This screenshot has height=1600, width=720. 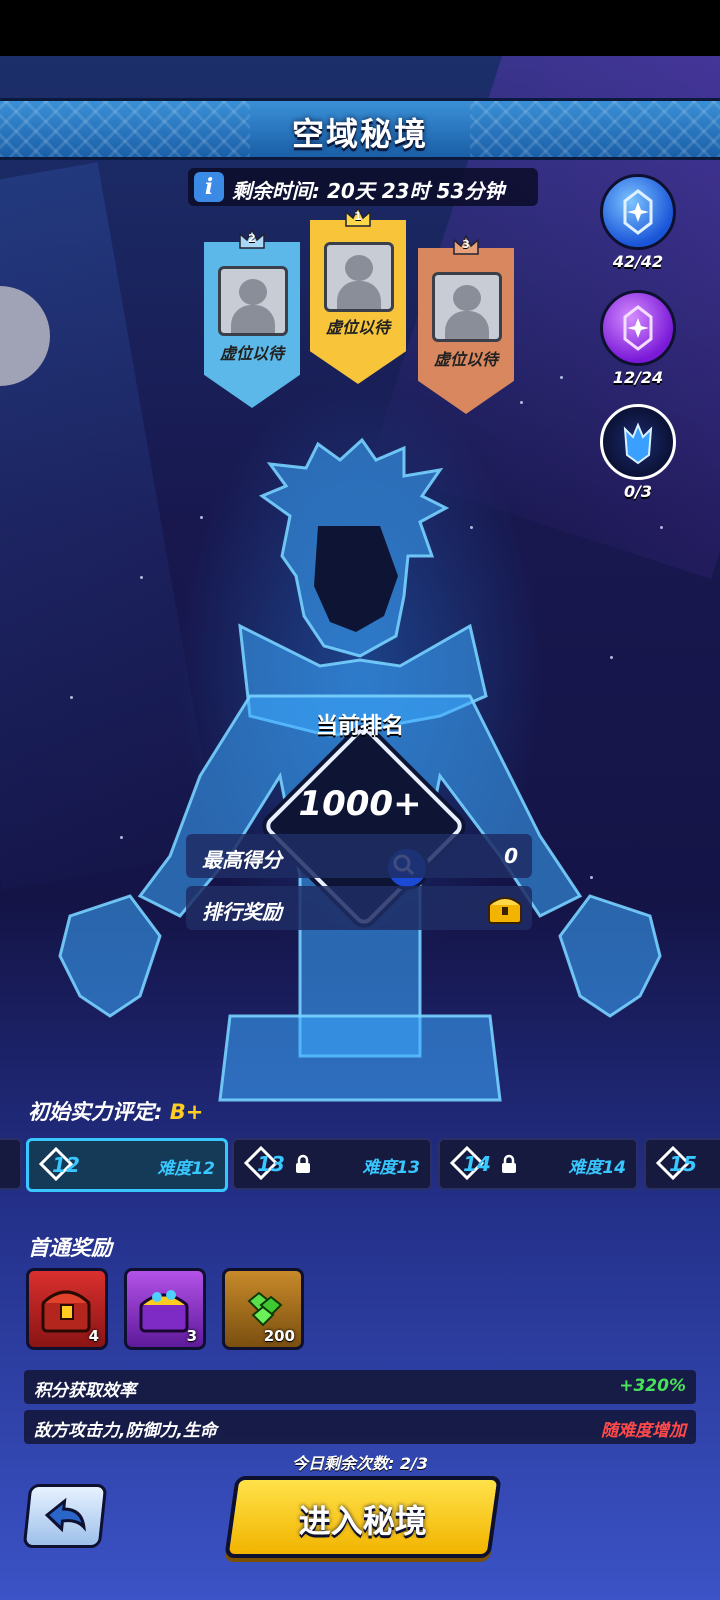 What do you see at coordinates (360, 1427) in the screenshot?
I see `enemy-stats-row: 敌方攻击力,防御力,生命 随难度增加` at bounding box center [360, 1427].